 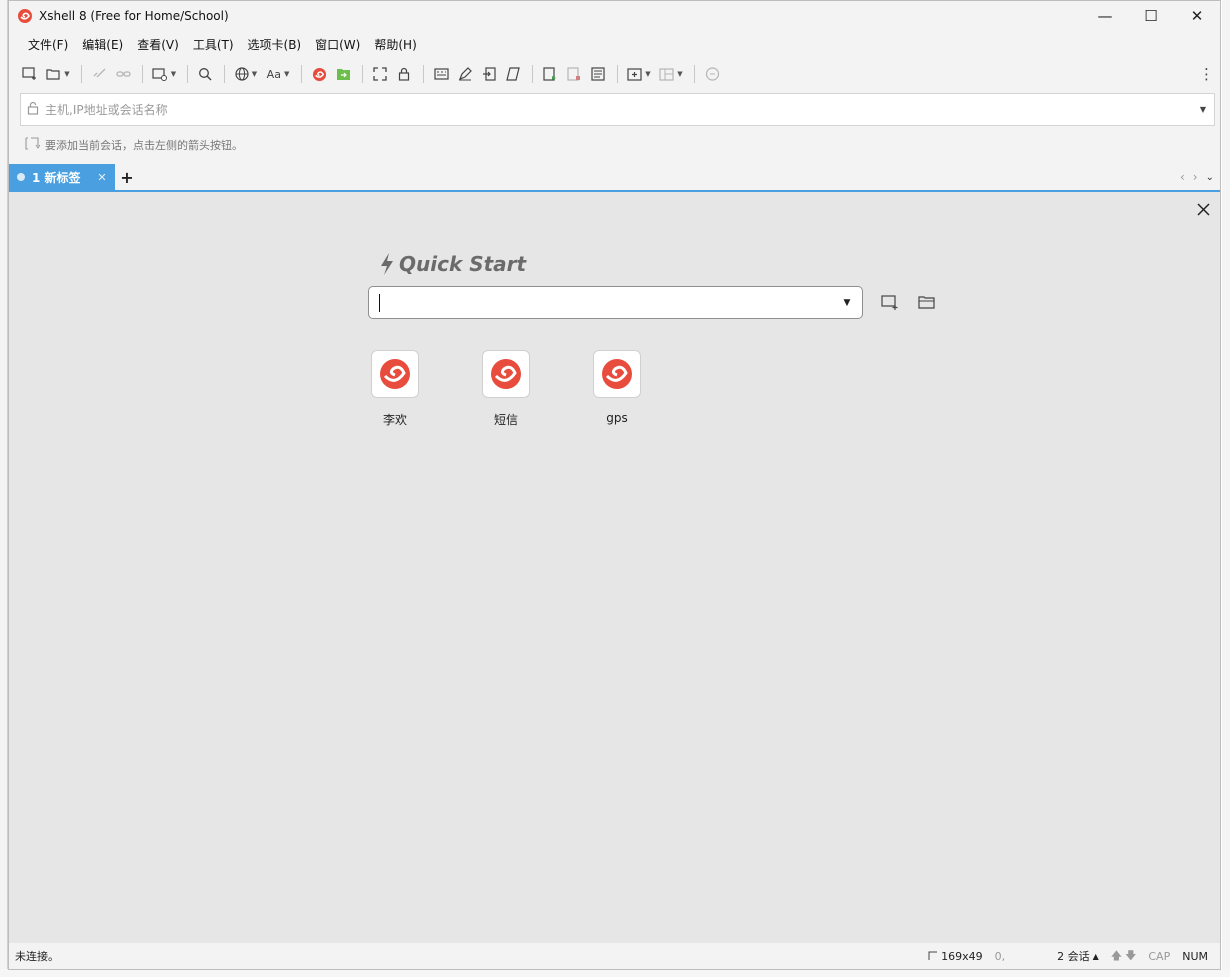 I want to click on keyboard-icon, so click(x=441, y=74).